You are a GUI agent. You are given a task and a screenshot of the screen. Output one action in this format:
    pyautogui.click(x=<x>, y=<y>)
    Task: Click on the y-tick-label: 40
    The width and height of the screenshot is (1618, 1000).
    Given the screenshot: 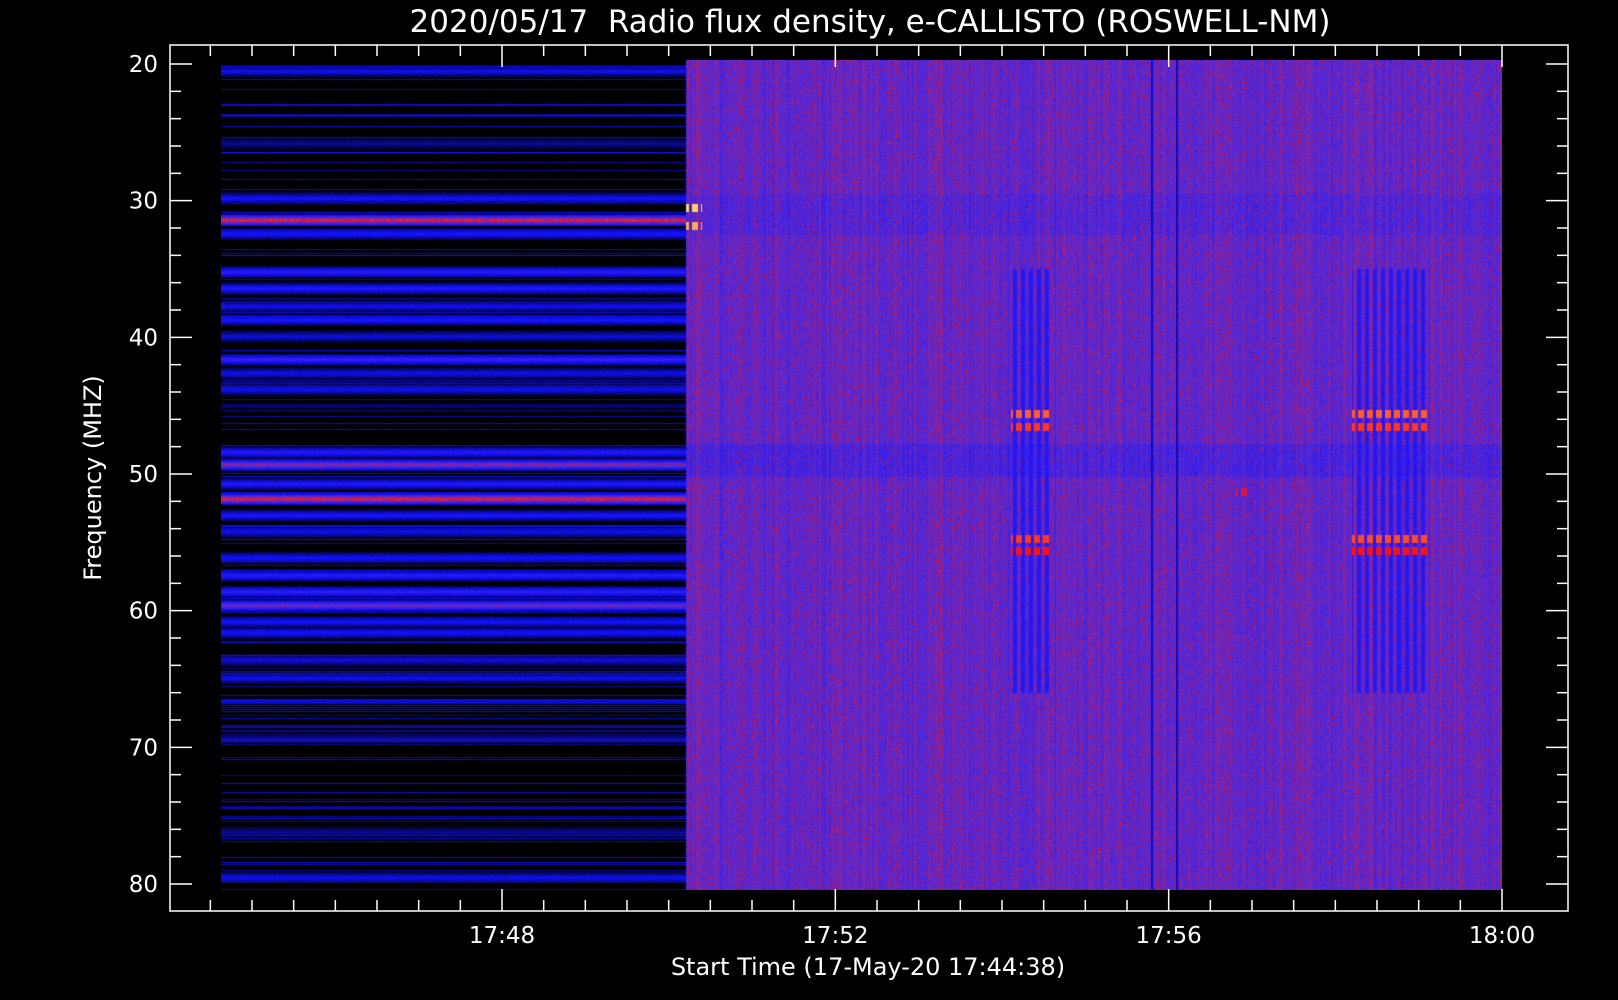 What is the action you would take?
    pyautogui.click(x=143, y=338)
    